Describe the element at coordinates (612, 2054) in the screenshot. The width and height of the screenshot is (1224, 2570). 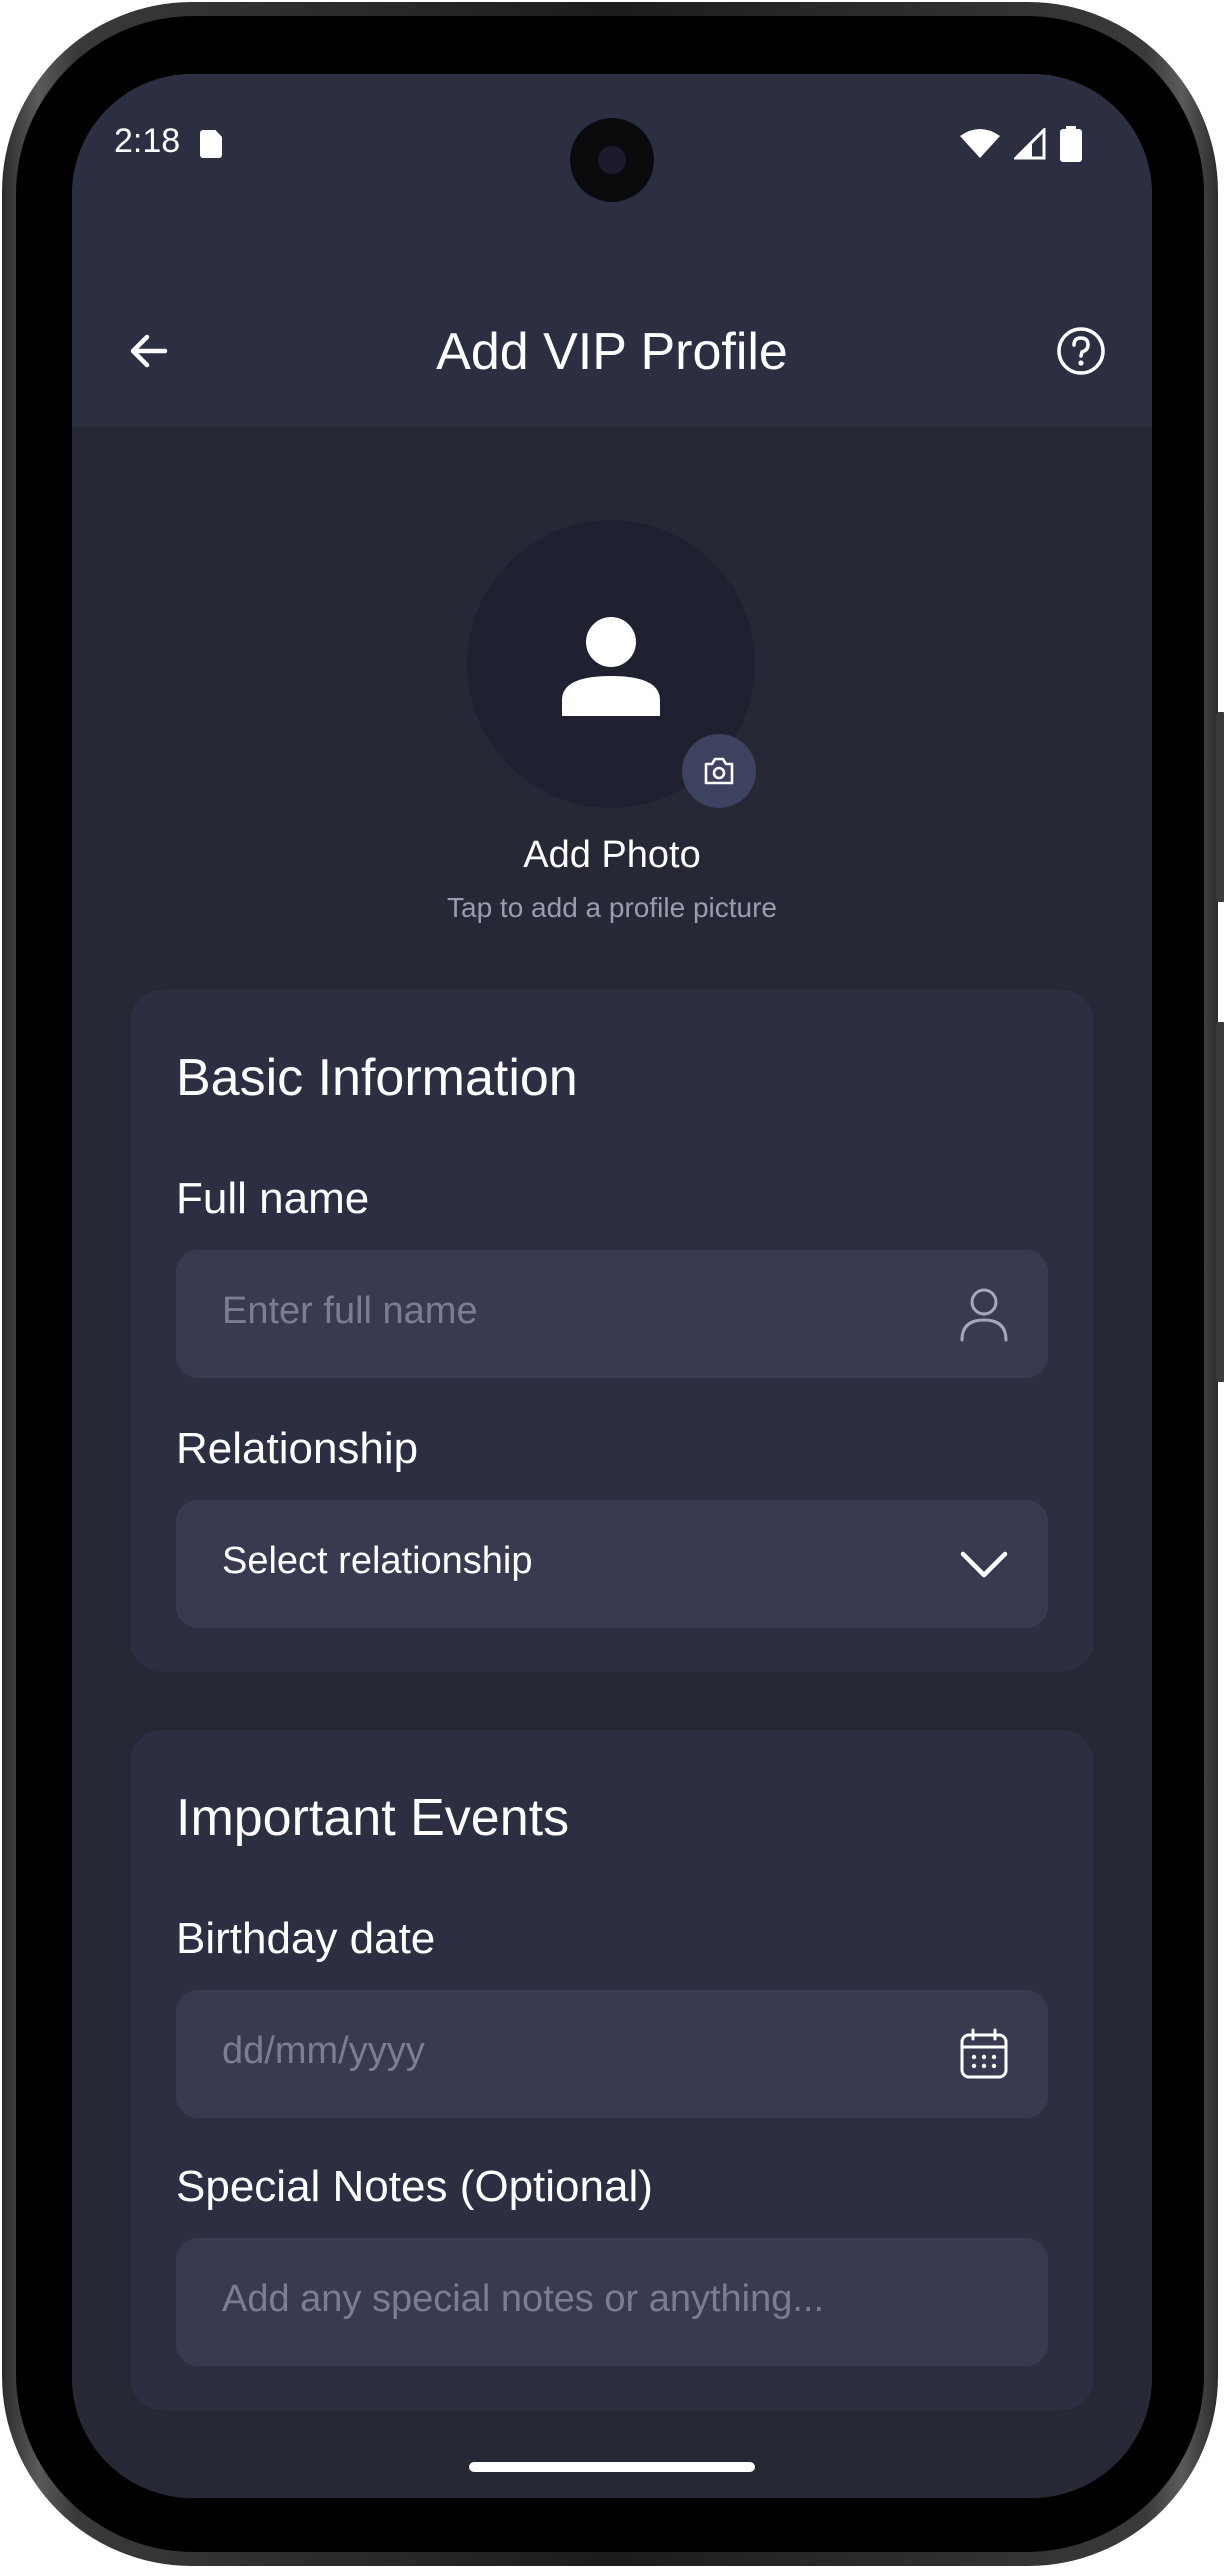
I see `birthday-input: dd/mm/yyyy` at that location.